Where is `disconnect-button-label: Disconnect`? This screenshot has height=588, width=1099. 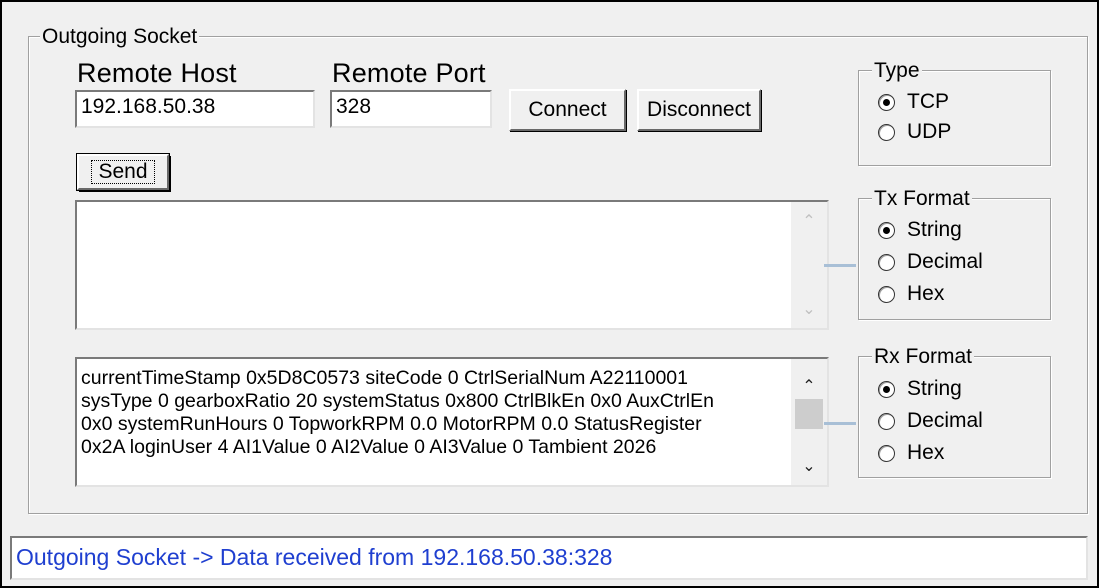 disconnect-button-label: Disconnect is located at coordinates (699, 109).